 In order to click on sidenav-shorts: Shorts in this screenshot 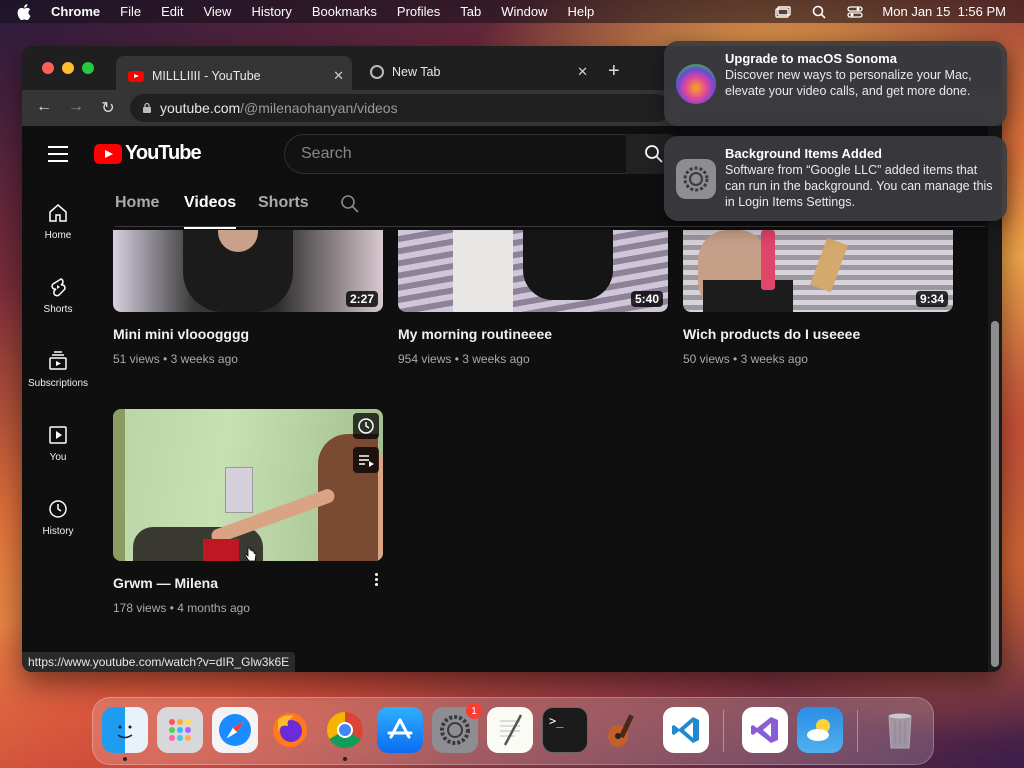, I will do `click(58, 295)`.